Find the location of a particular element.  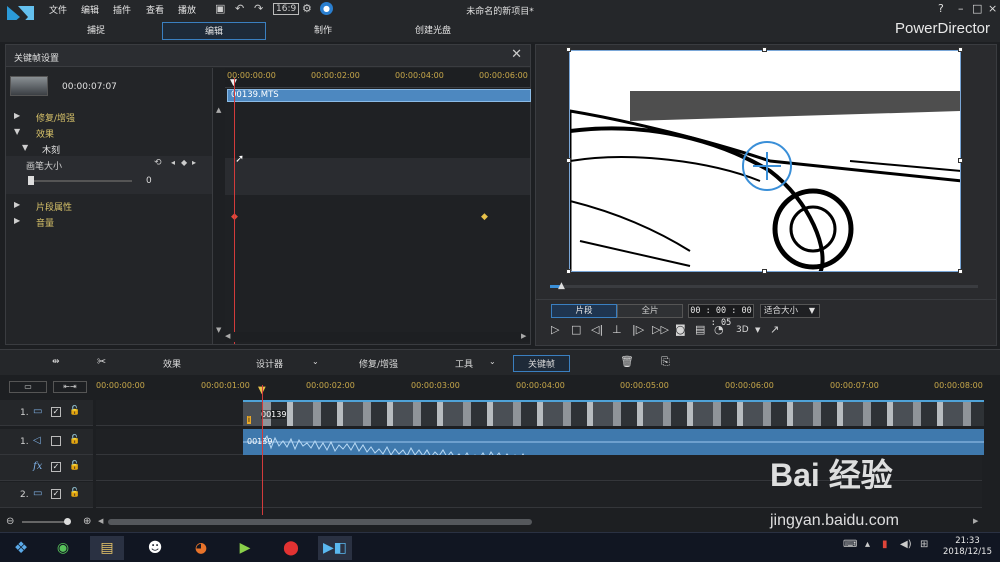

3d-toggle: 3D is located at coordinates (742, 330).